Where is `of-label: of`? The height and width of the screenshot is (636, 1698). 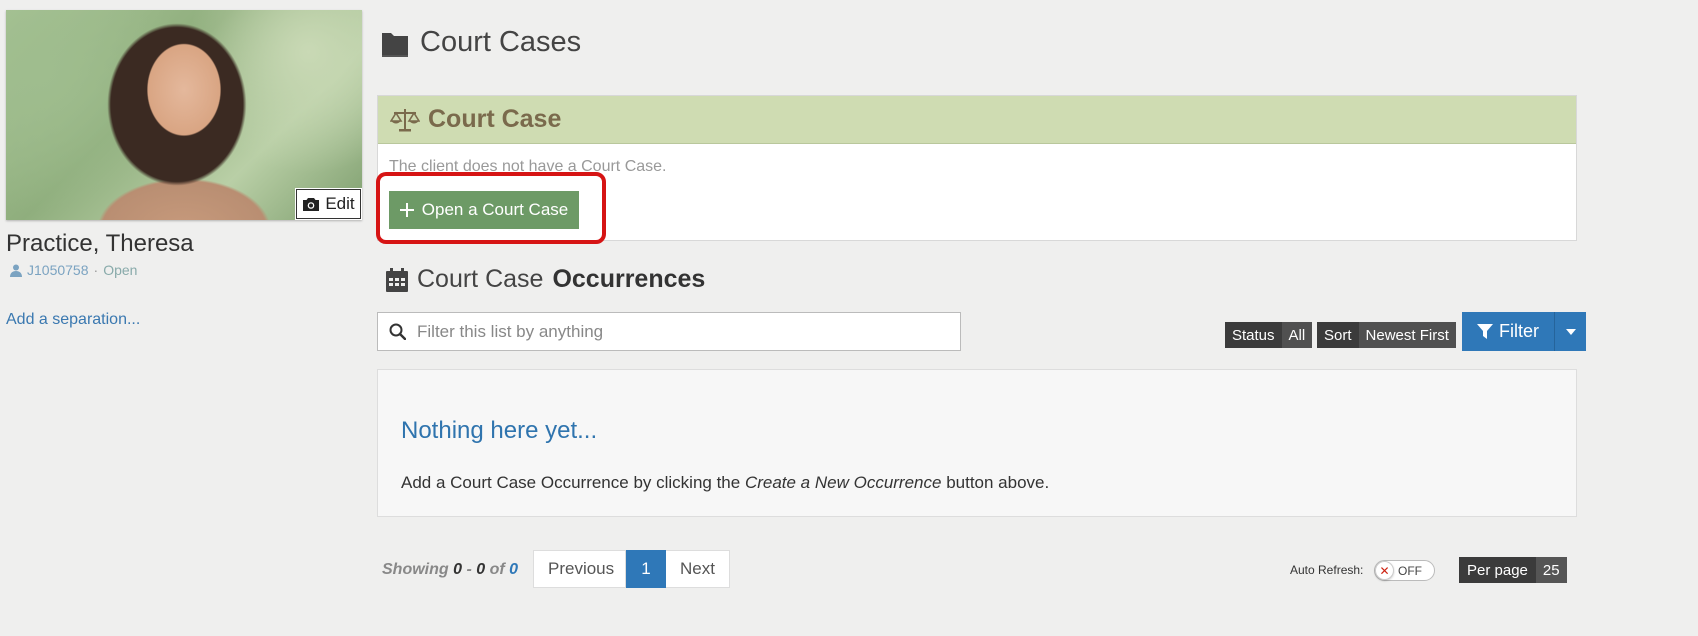
of-label: of is located at coordinates (497, 569).